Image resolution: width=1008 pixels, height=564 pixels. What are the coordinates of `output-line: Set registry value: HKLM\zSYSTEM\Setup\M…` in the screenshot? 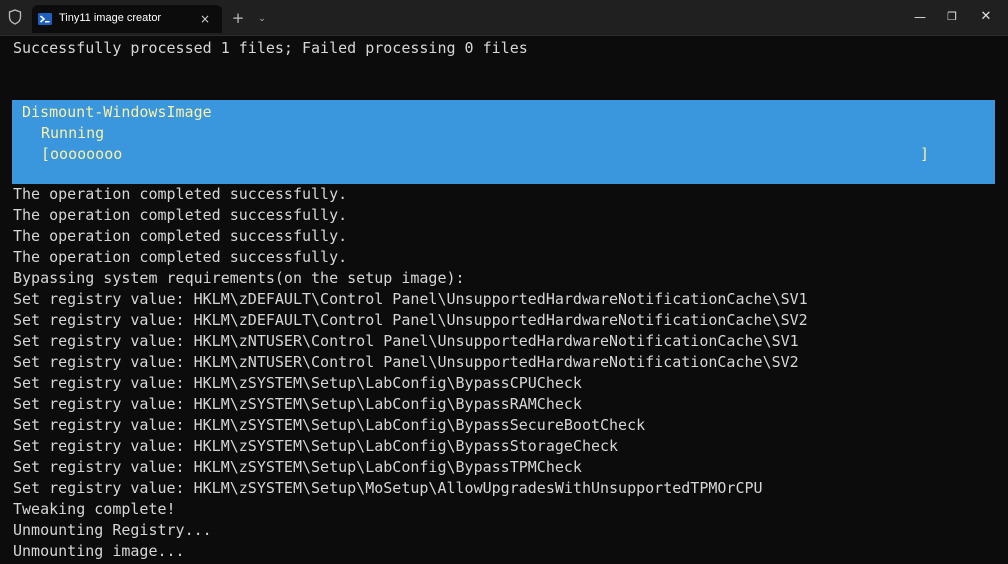 It's located at (388, 488).